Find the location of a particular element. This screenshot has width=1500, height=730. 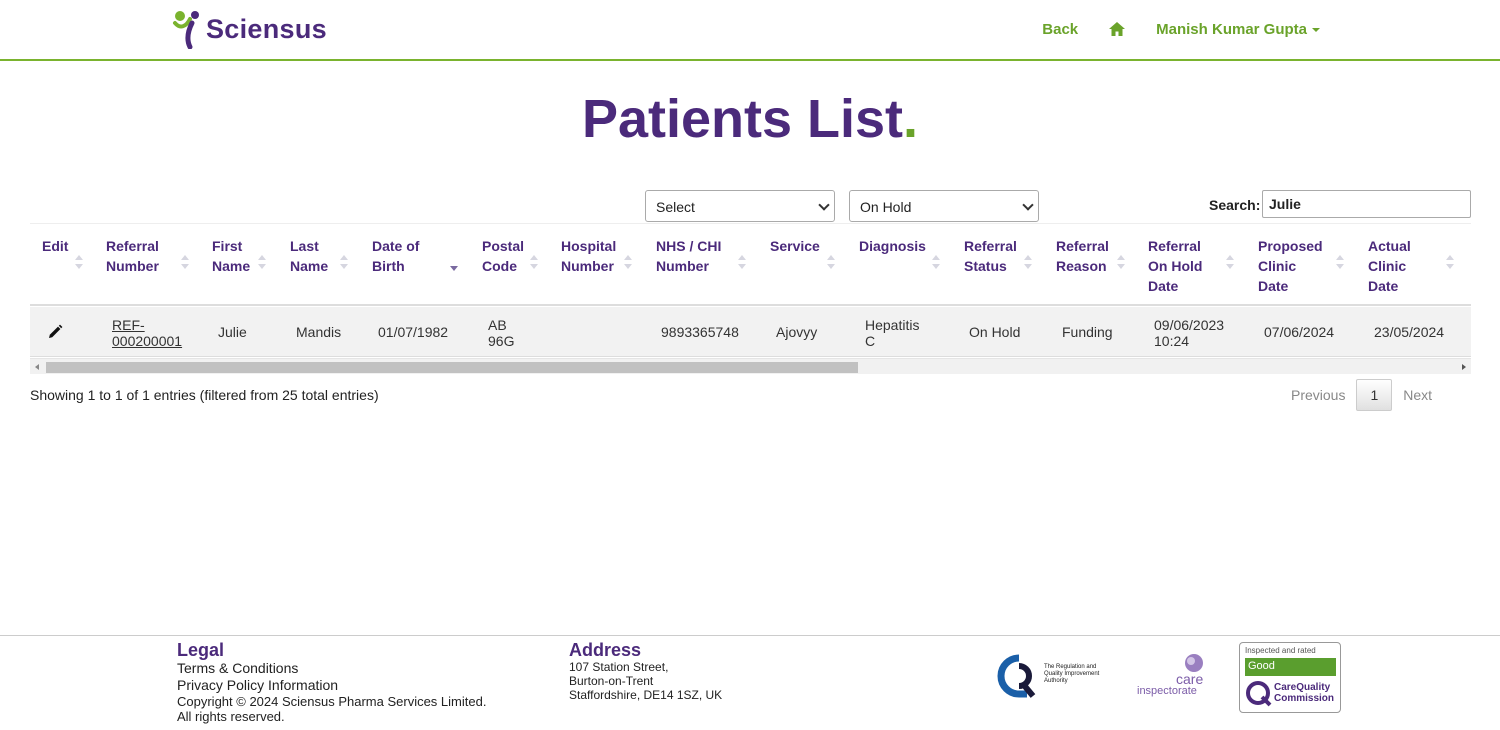

svg-text: Authority is located at coordinates (1056, 681).